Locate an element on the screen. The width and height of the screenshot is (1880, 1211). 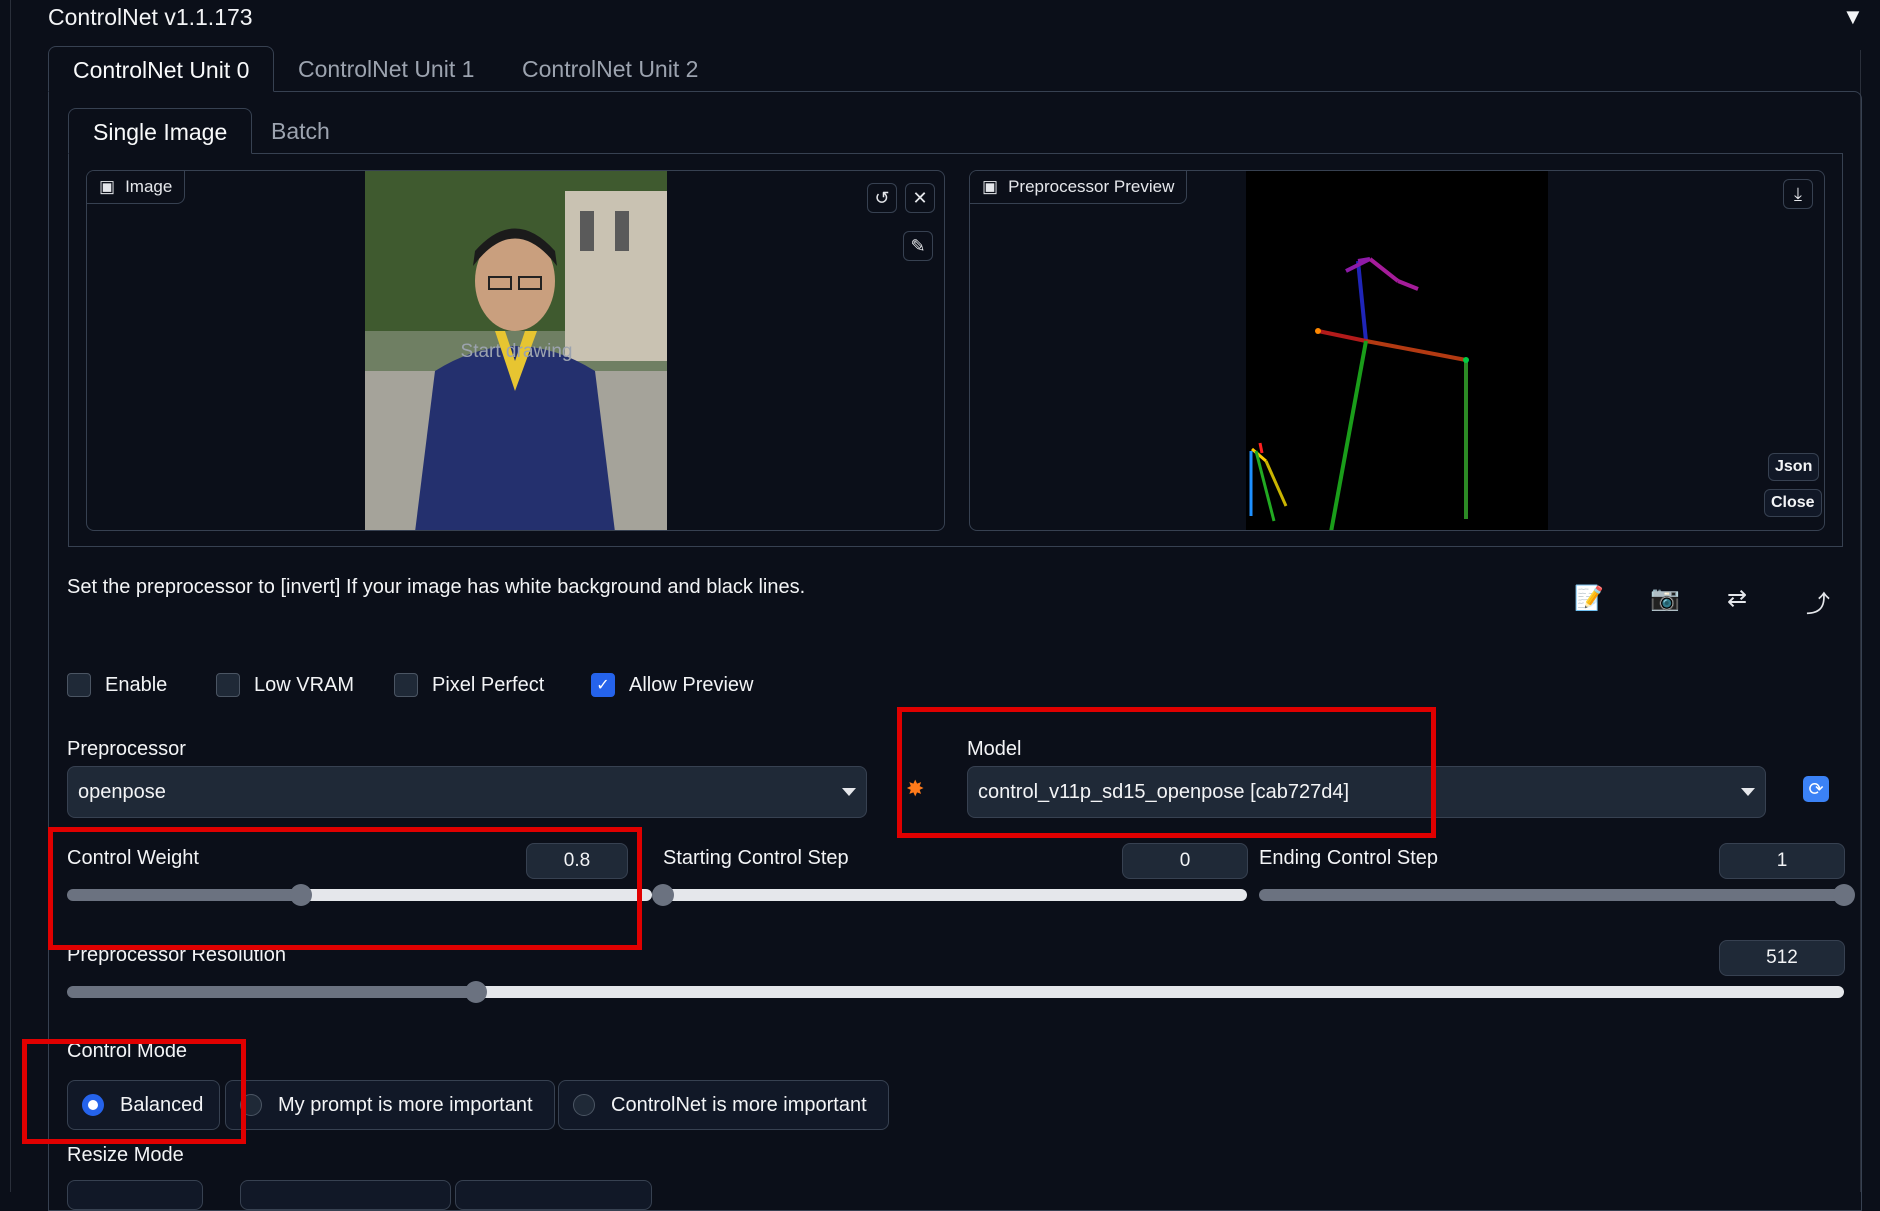
resize-mode-label: Resize Mode is located at coordinates (125, 1155).